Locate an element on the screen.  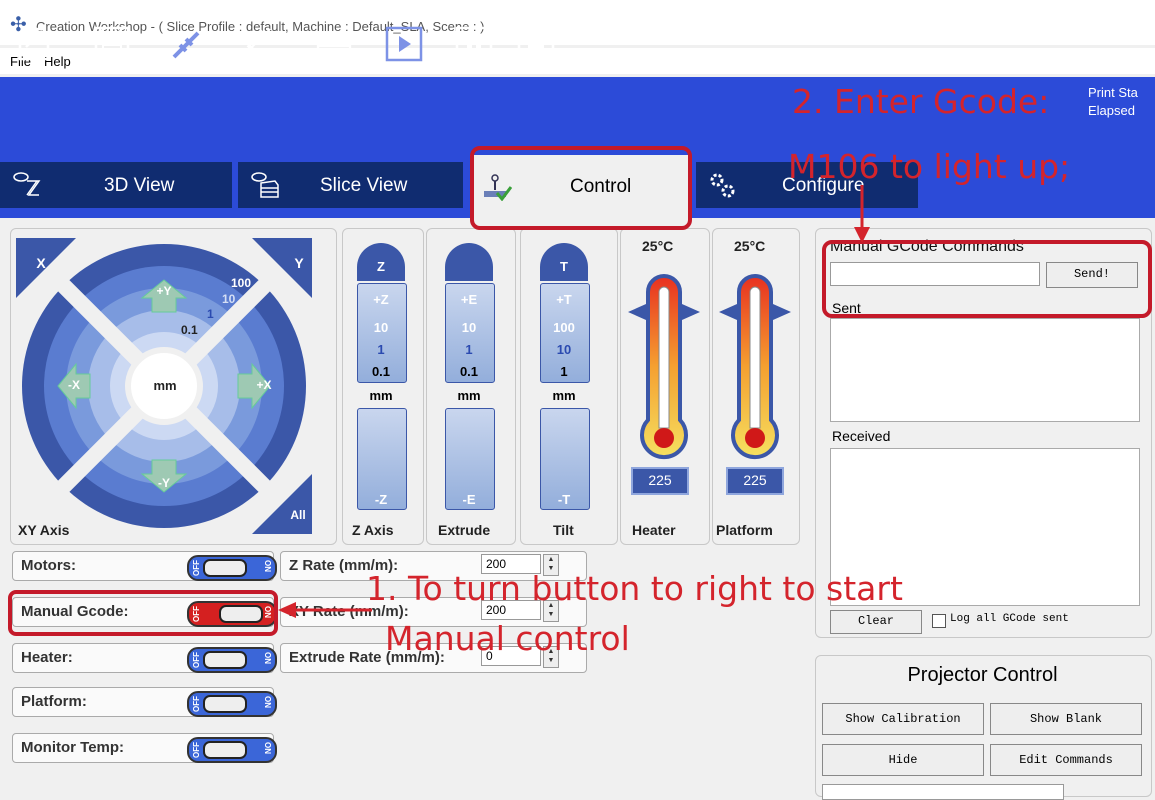
annotation-step2-line1: 2. Enter Gcode: is located at coordinates (921, 101).